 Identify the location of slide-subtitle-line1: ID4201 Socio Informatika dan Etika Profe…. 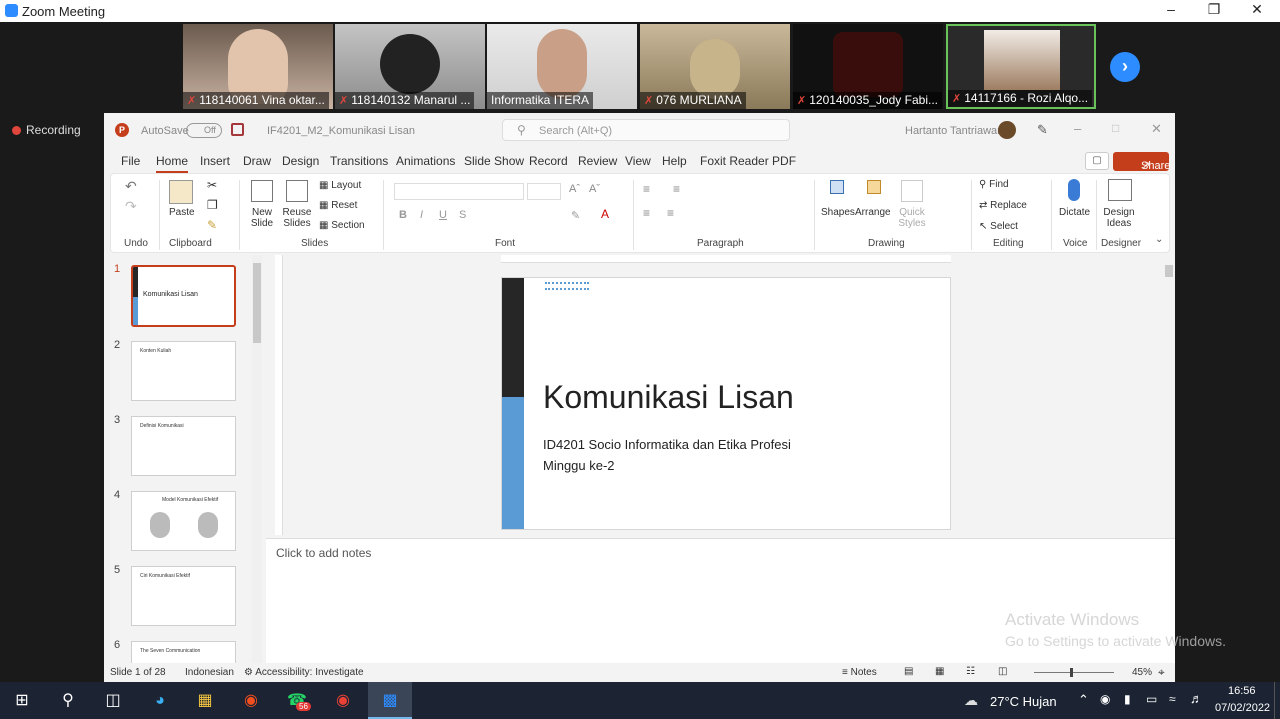
(667, 444).